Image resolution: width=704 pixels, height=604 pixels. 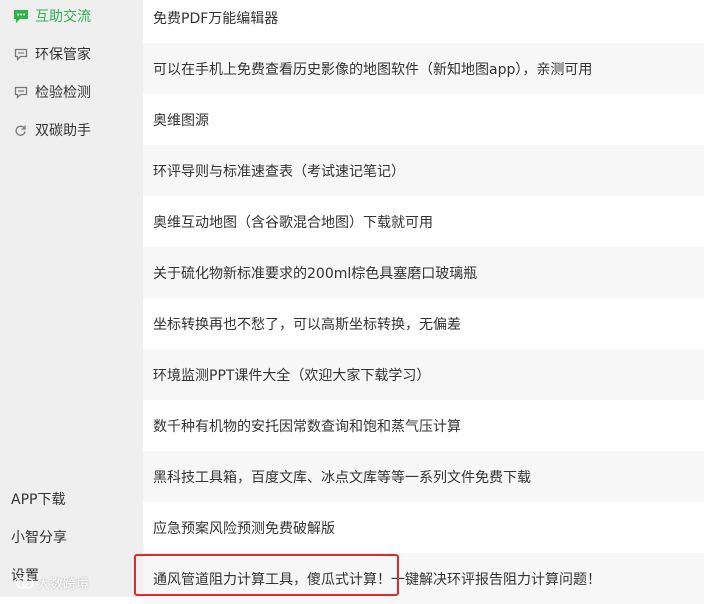 I want to click on sidebar-item-label: 互助交流, so click(x=63, y=17).